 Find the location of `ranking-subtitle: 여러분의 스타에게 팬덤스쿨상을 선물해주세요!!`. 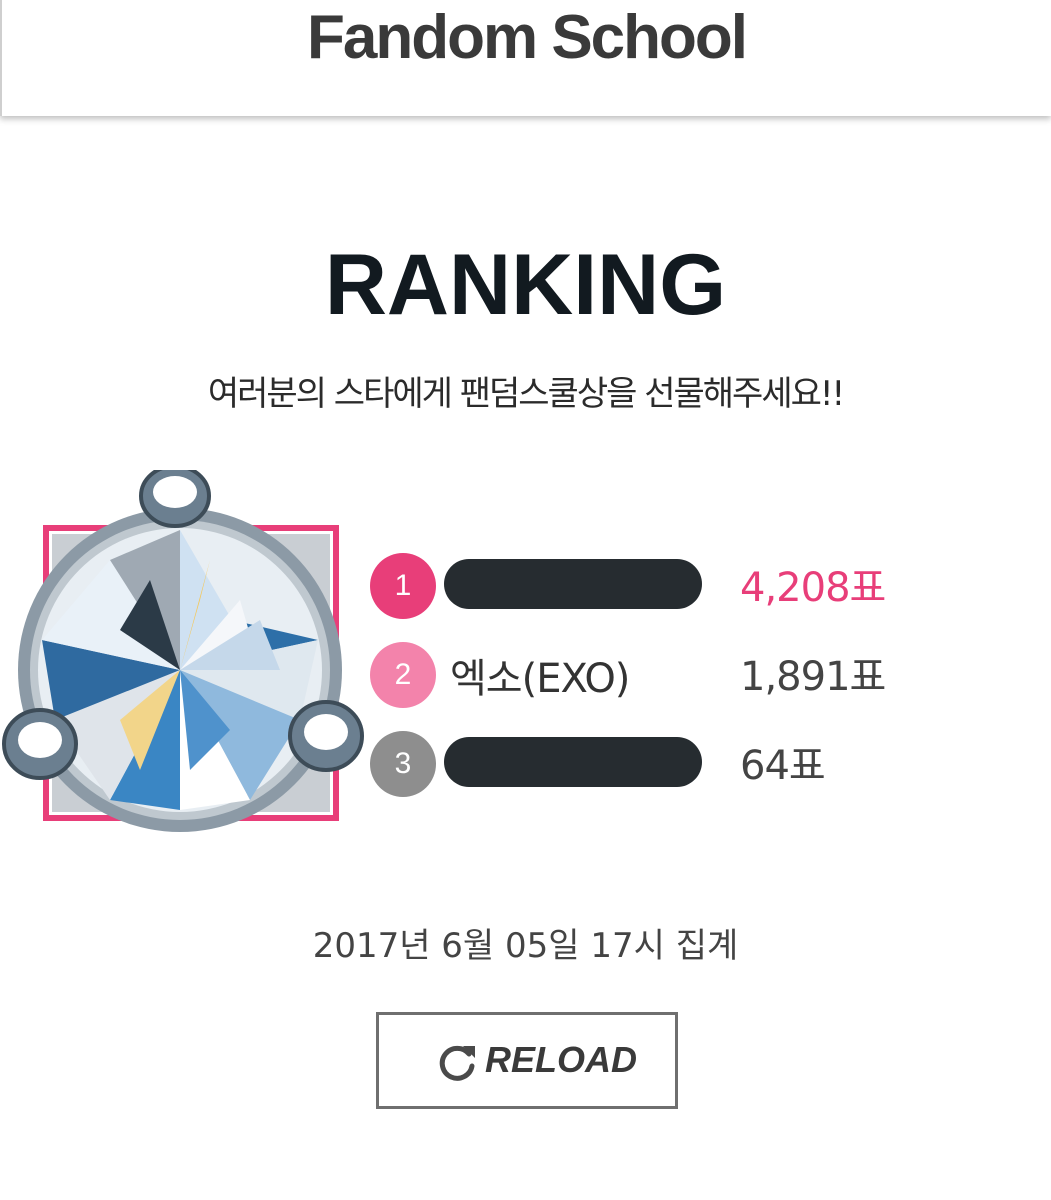

ranking-subtitle: 여러분의 스타에게 팬덤스쿨상을 선물해주세요!! is located at coordinates (526, 394).